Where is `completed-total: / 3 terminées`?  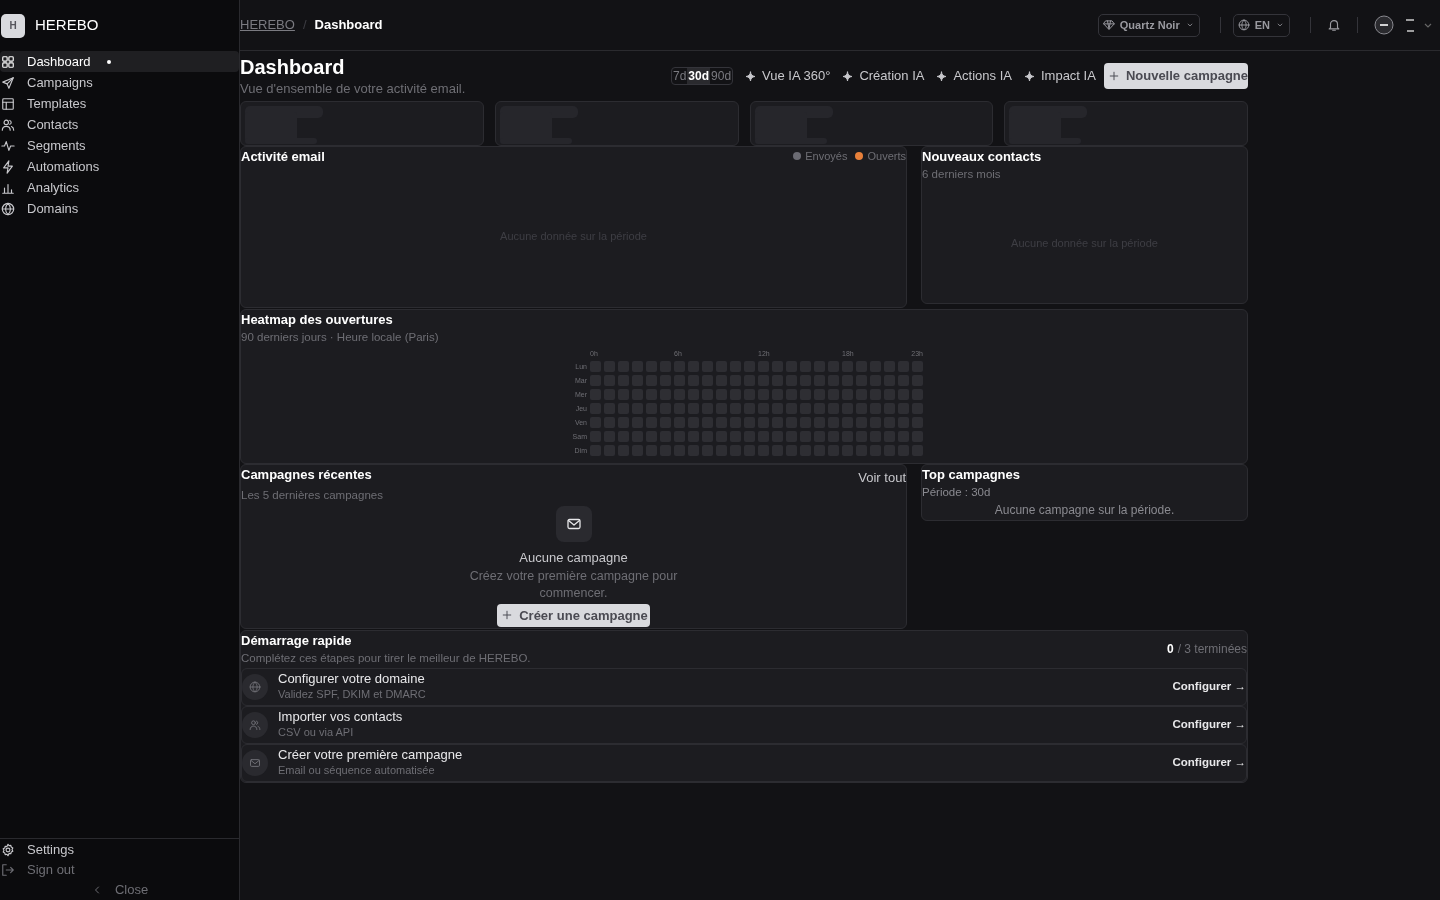 completed-total: / 3 terminées is located at coordinates (1212, 649).